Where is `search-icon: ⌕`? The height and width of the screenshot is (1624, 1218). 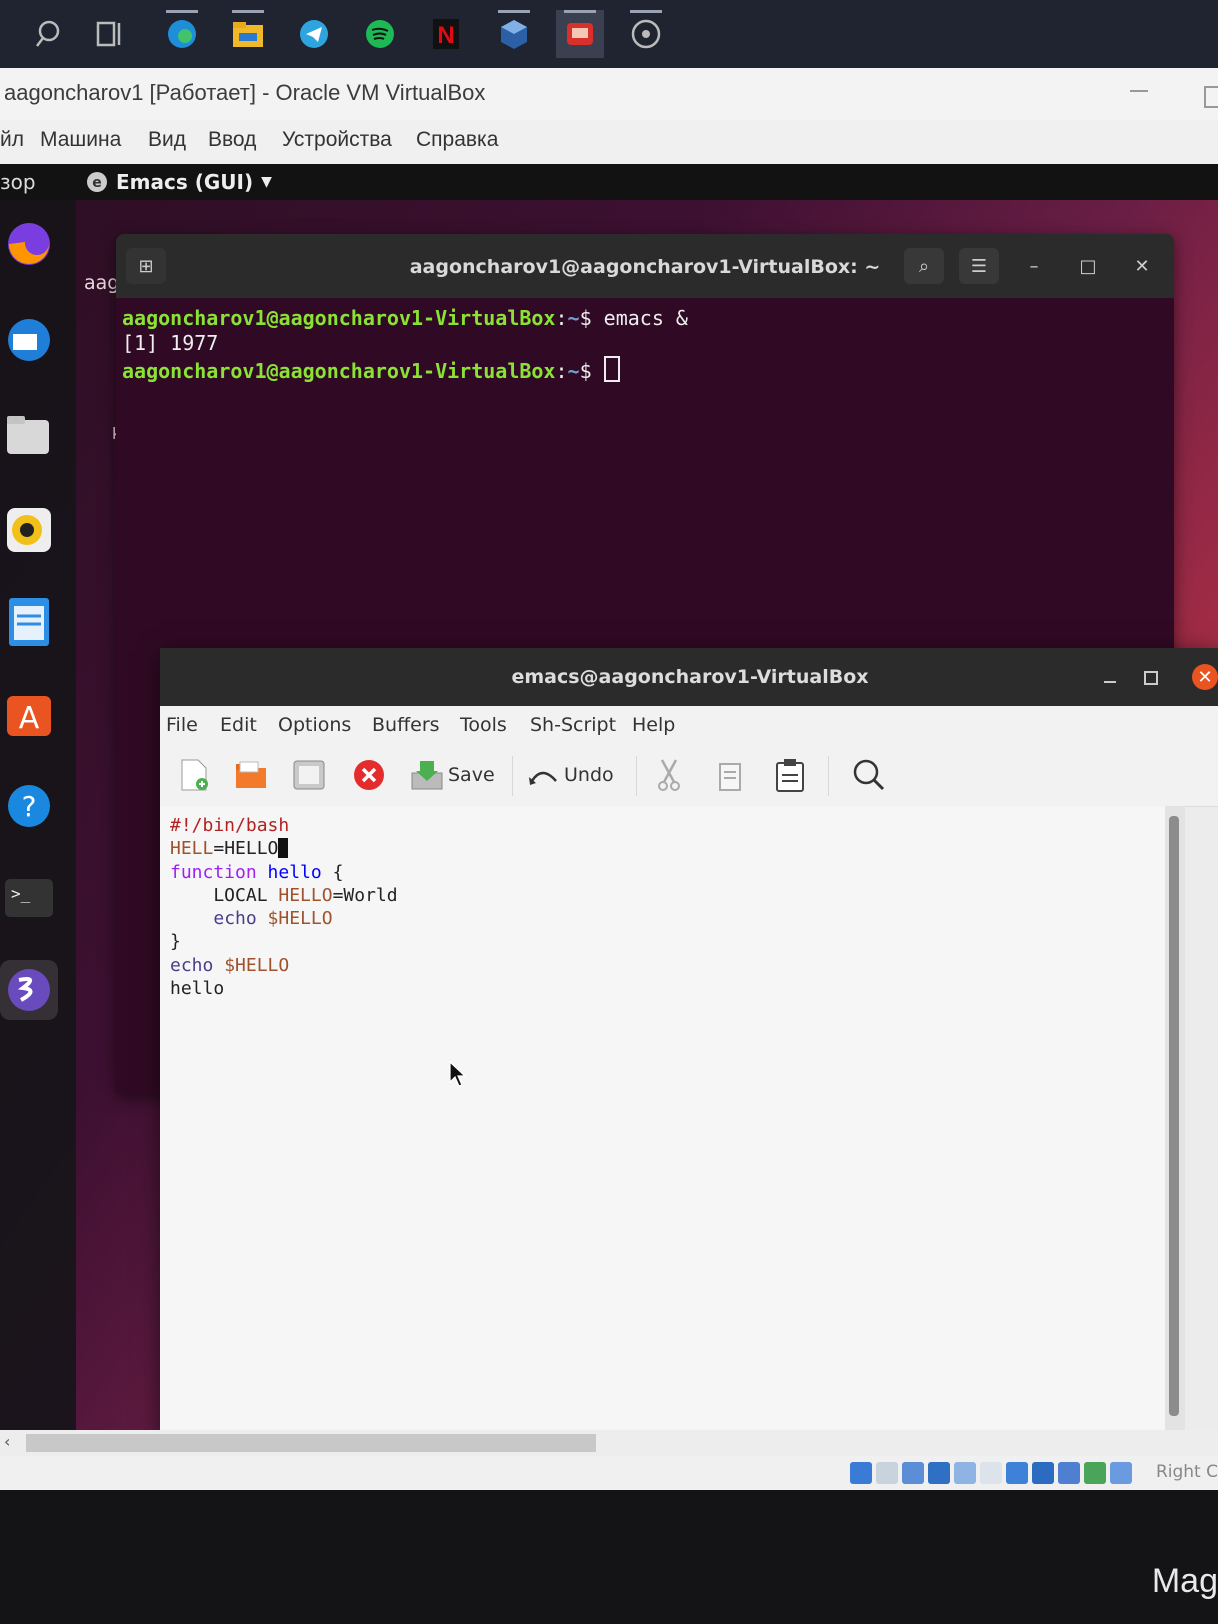 search-icon: ⌕ is located at coordinates (924, 266).